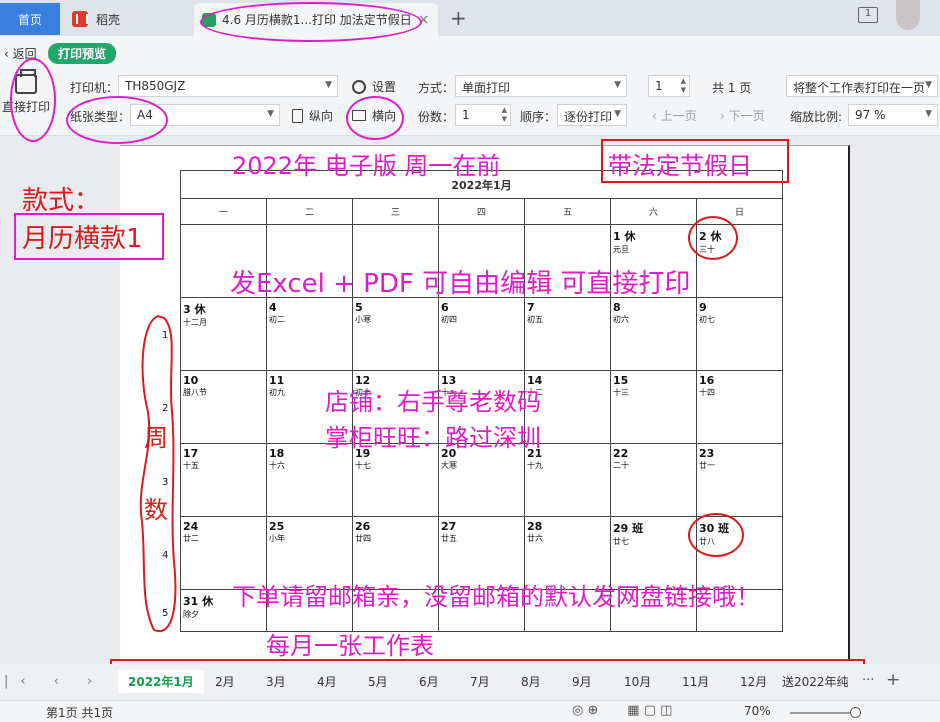  I want to click on copies-stepper: 1 ▲ ▼, so click(483, 115).